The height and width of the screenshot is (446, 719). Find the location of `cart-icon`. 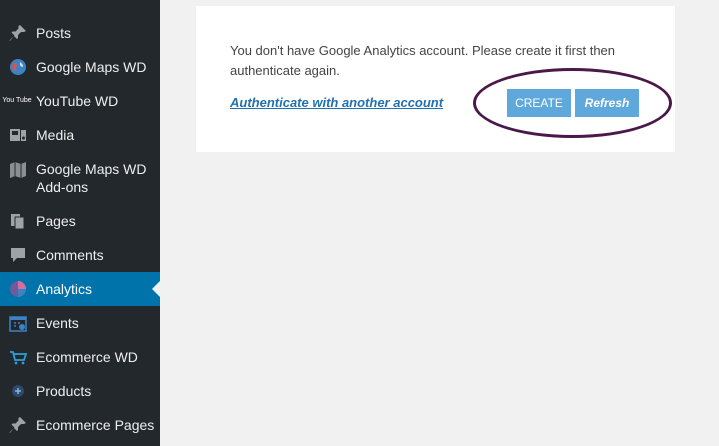

cart-icon is located at coordinates (18, 357).